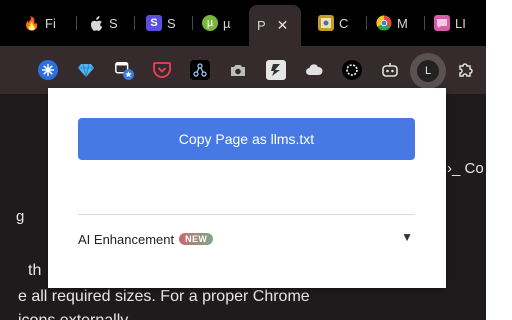  I want to click on tab-label: LI, so click(460, 23).